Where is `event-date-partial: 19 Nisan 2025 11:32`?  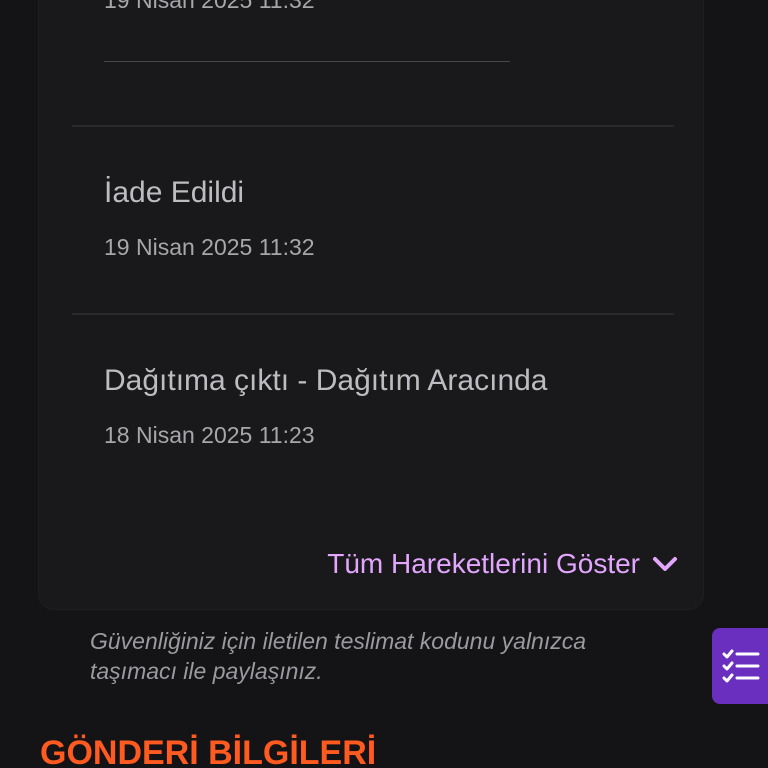
event-date-partial: 19 Nisan 2025 11:32 is located at coordinates (209, 6).